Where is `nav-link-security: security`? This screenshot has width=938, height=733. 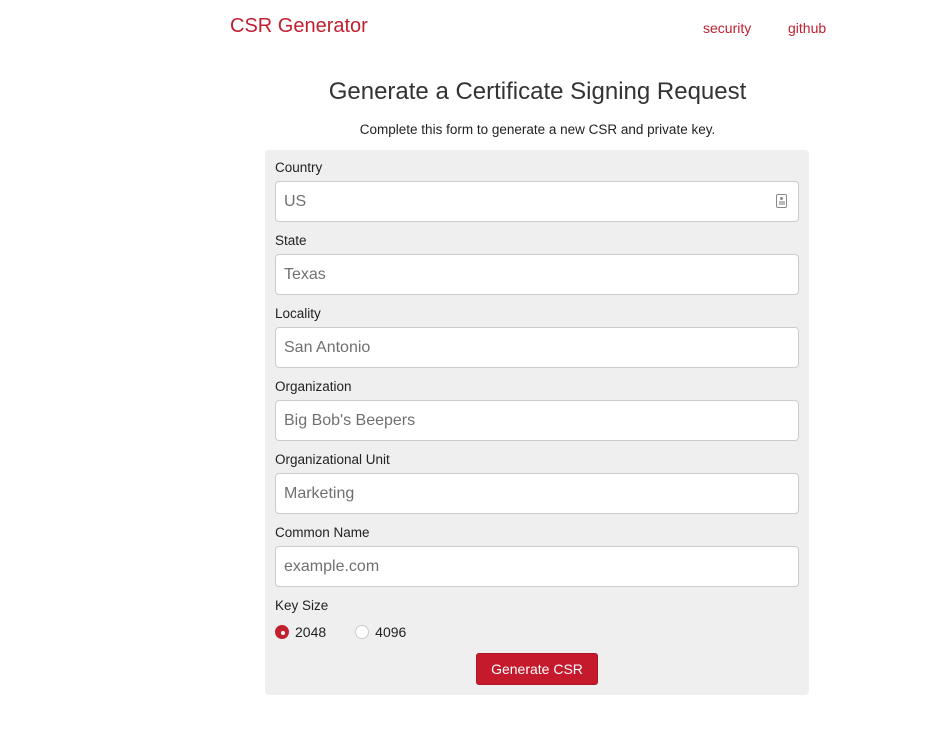 nav-link-security: security is located at coordinates (727, 28).